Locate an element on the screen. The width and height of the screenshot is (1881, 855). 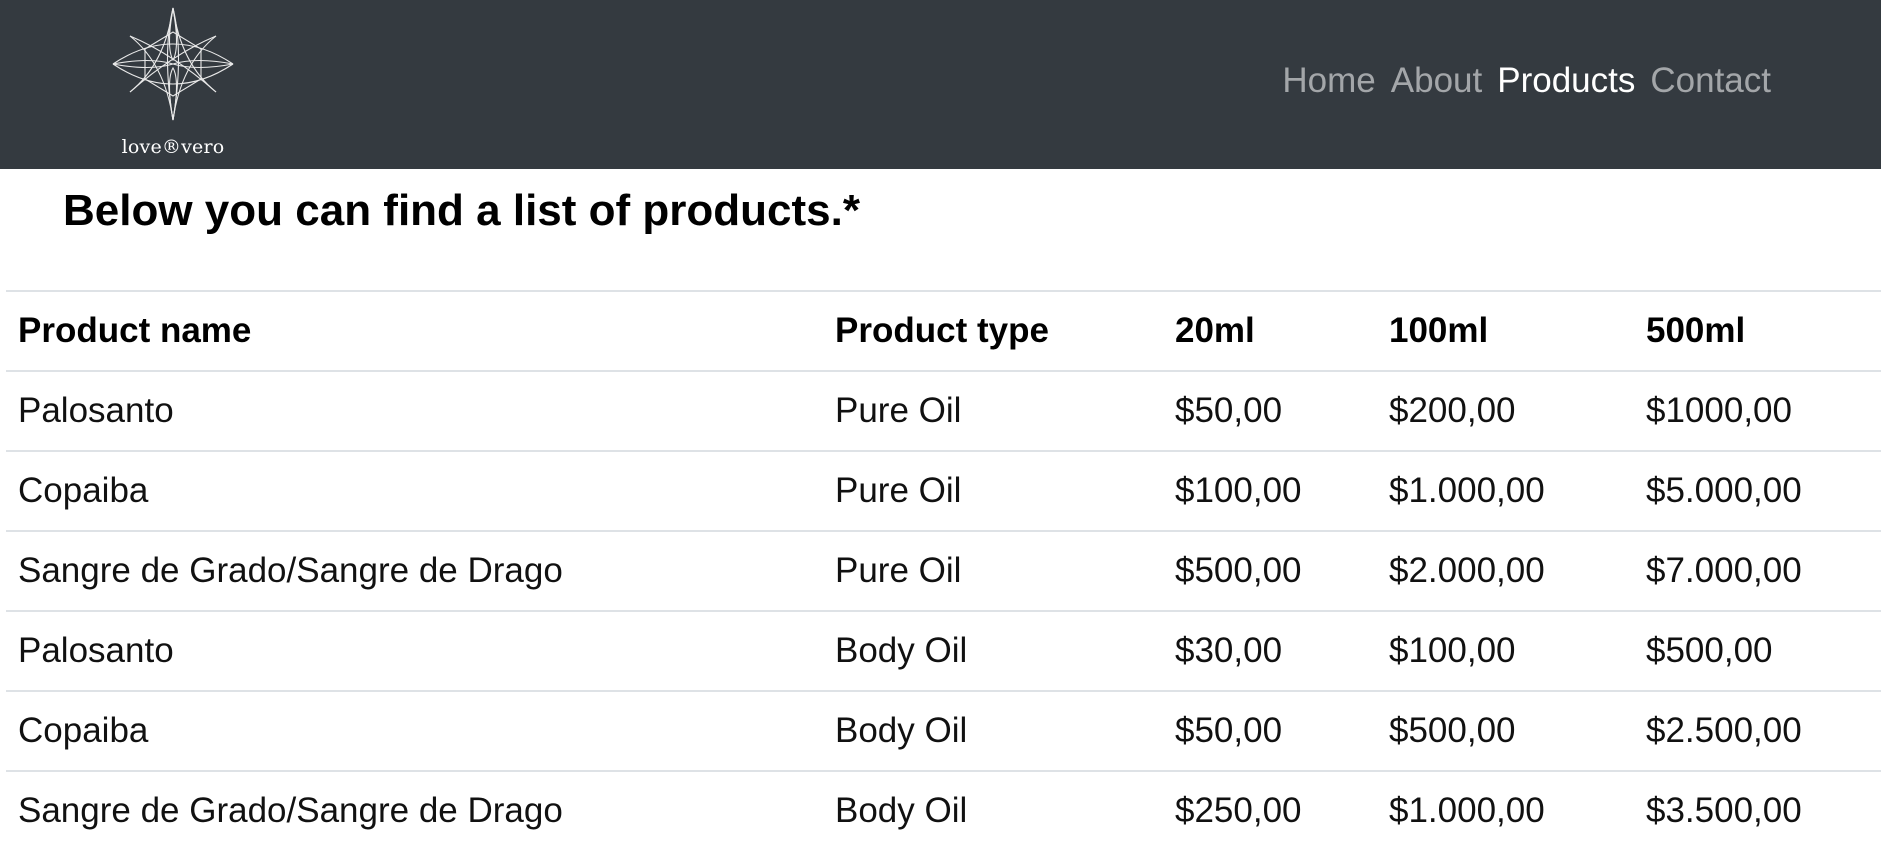
cell-price-500ml: $3.500,00 is located at coordinates (1757, 810).